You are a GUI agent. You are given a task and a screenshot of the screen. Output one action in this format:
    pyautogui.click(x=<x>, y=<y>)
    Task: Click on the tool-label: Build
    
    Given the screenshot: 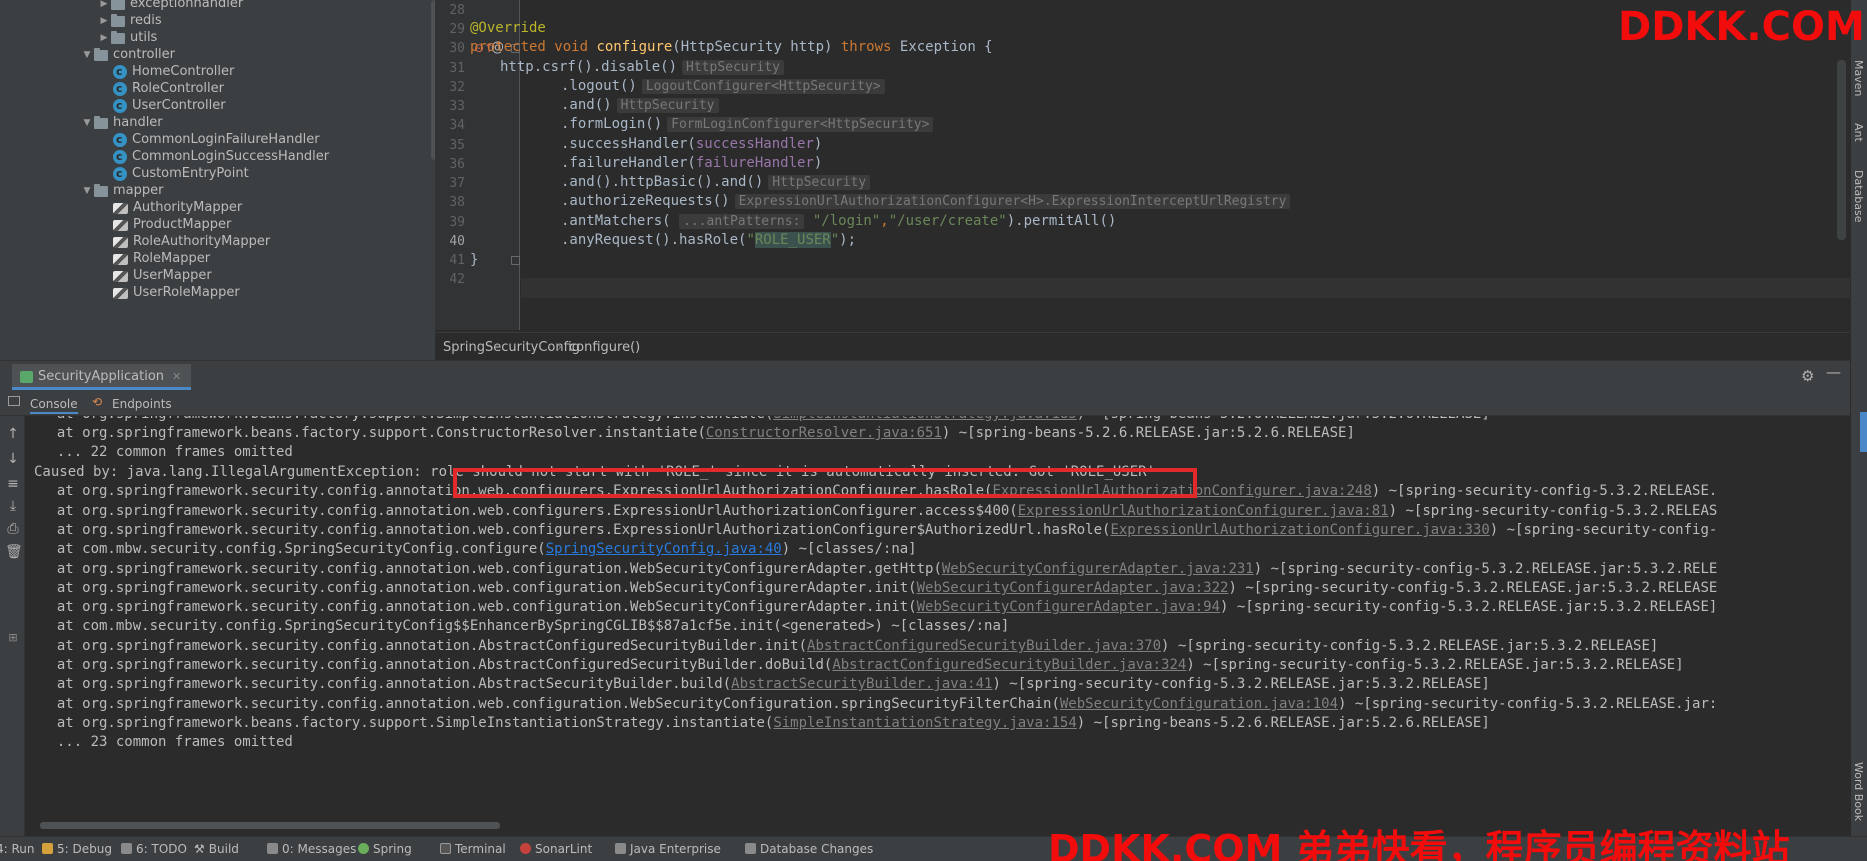 What is the action you would take?
    pyautogui.click(x=223, y=849)
    